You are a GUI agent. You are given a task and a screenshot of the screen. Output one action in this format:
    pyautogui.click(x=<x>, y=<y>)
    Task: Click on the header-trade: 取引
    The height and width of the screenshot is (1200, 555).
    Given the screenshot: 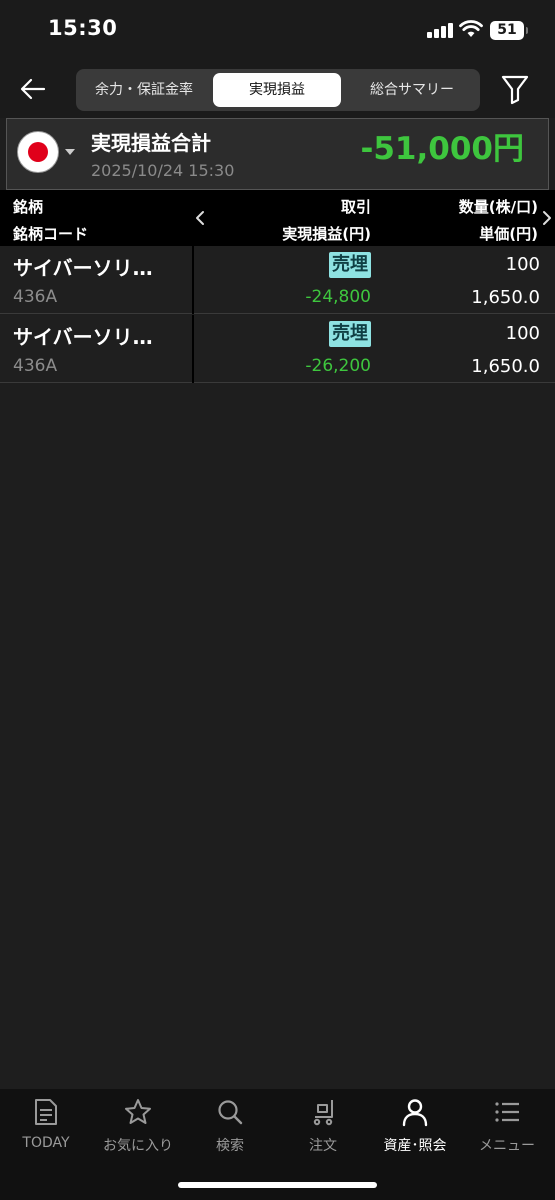 What is the action you would take?
    pyautogui.click(x=355, y=207)
    